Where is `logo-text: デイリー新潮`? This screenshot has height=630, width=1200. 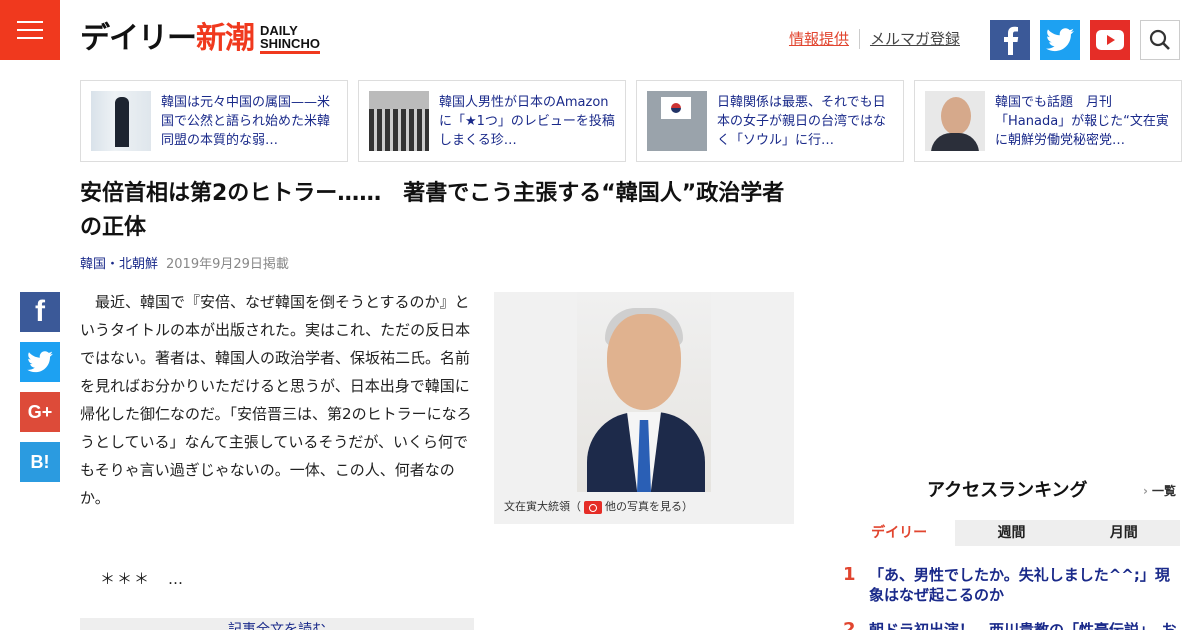
logo-text: デイリー新潮 is located at coordinates (167, 39).